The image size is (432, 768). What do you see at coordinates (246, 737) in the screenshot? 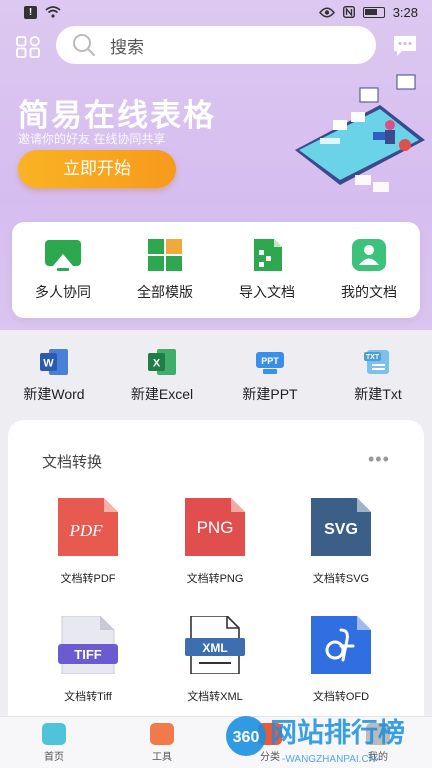
I see `watermark-number: 360` at bounding box center [246, 737].